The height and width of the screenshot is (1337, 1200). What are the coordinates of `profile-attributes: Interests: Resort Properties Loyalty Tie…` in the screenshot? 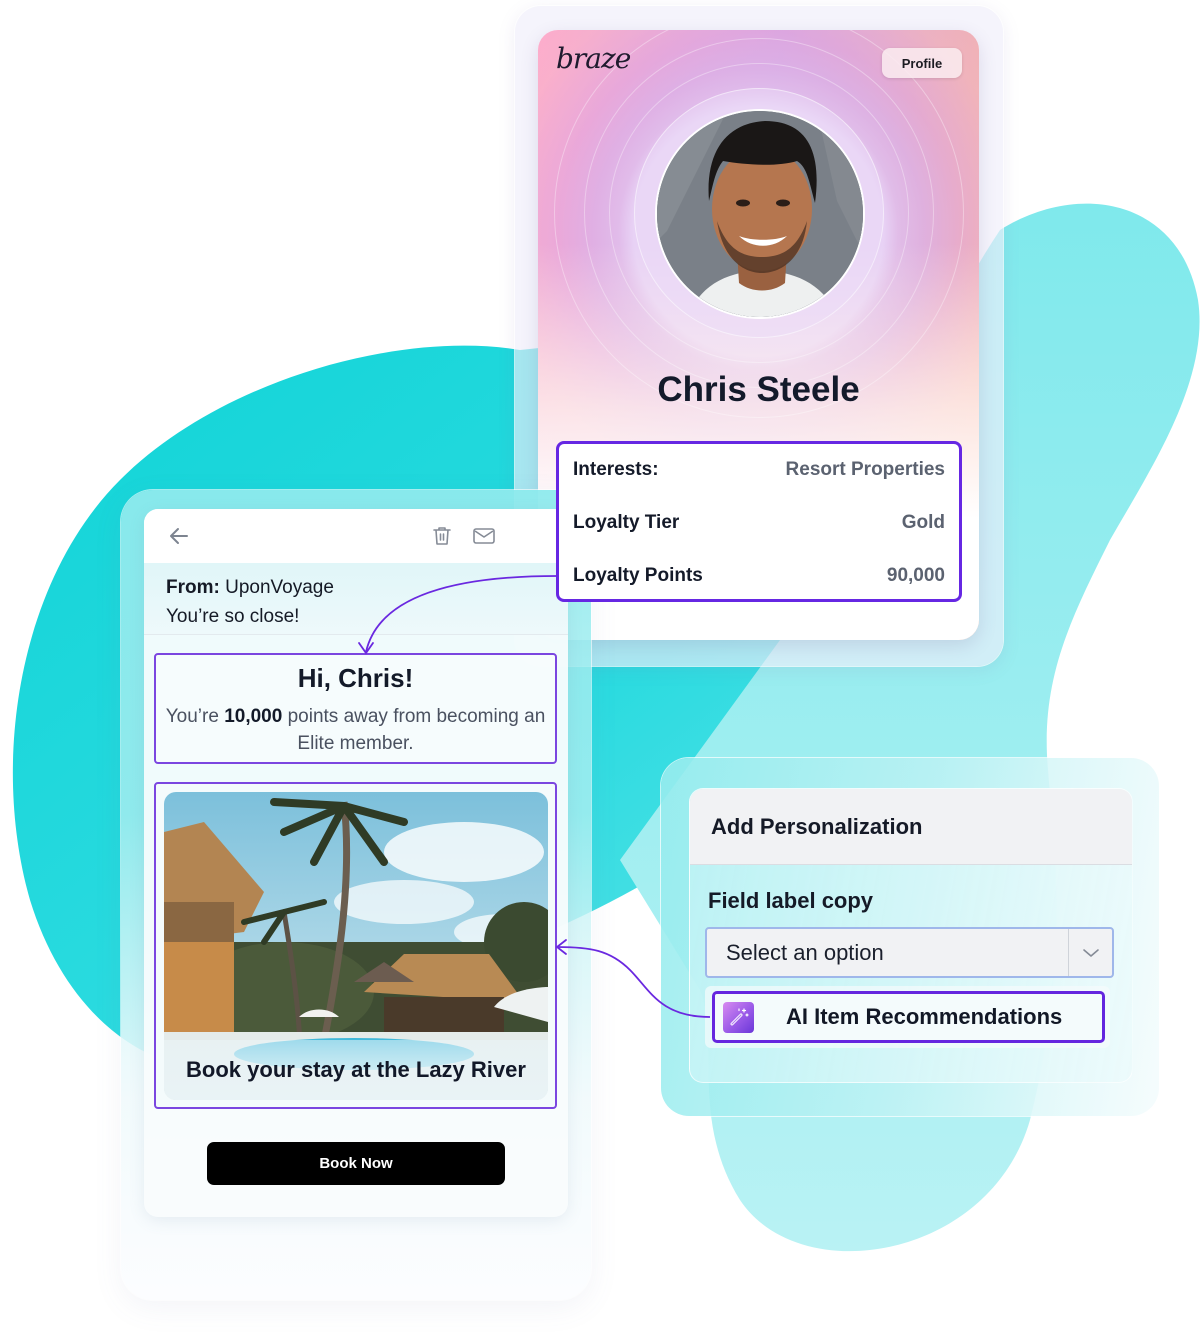 It's located at (759, 521).